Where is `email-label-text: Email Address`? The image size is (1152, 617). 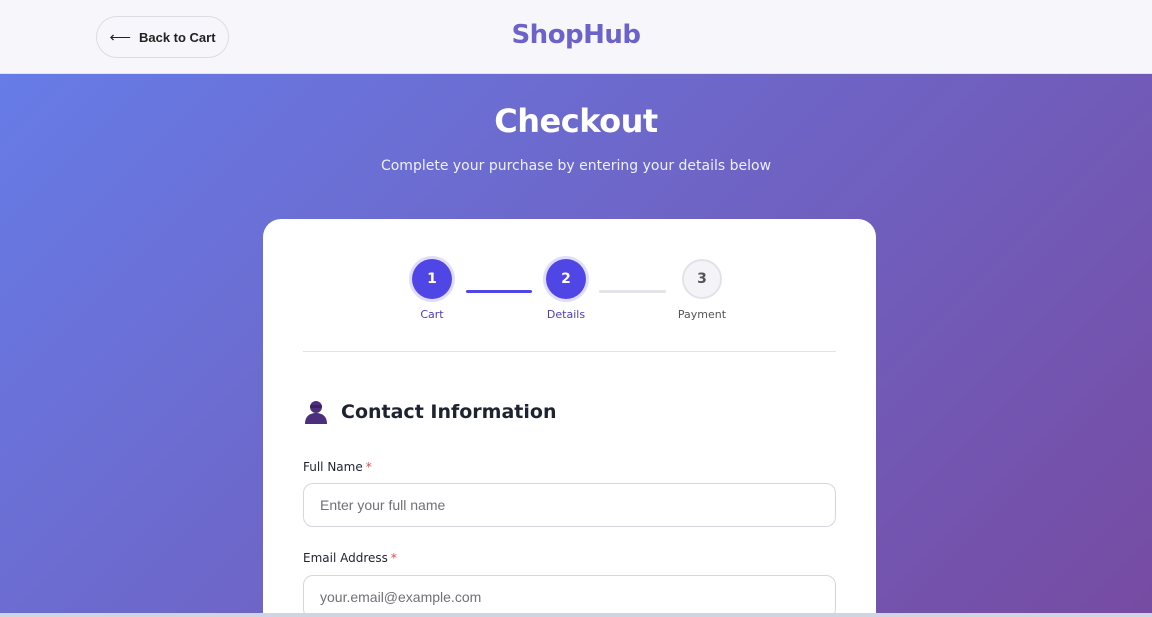
email-label-text: Email Address is located at coordinates (345, 558).